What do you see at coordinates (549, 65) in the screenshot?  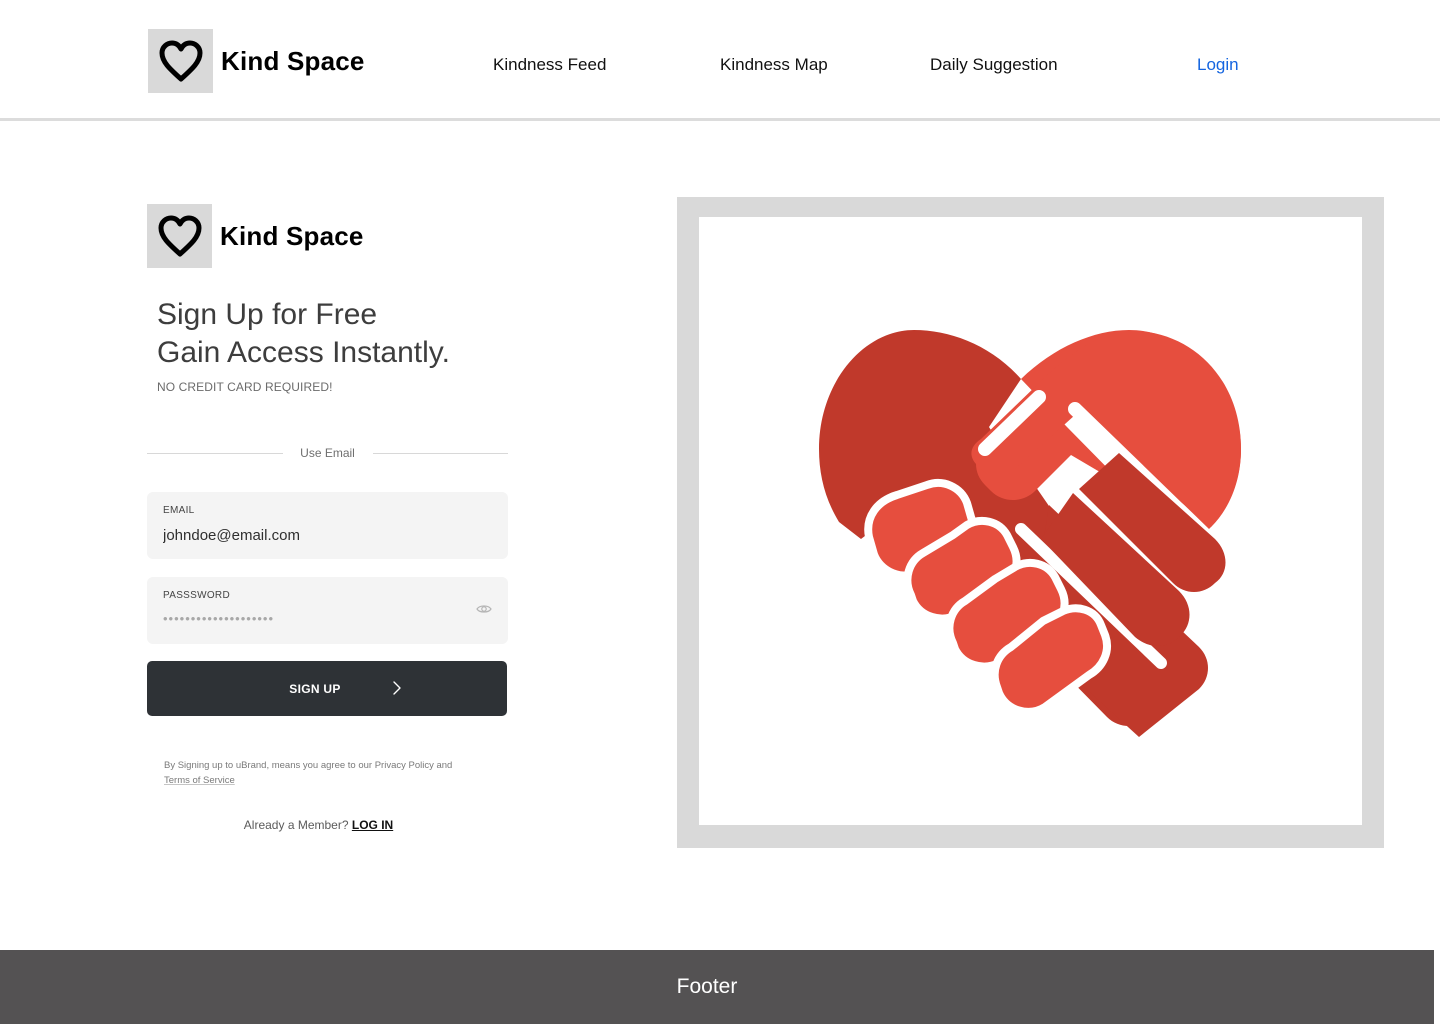 I see `nav-kindness-feed: Kindness Feed` at bounding box center [549, 65].